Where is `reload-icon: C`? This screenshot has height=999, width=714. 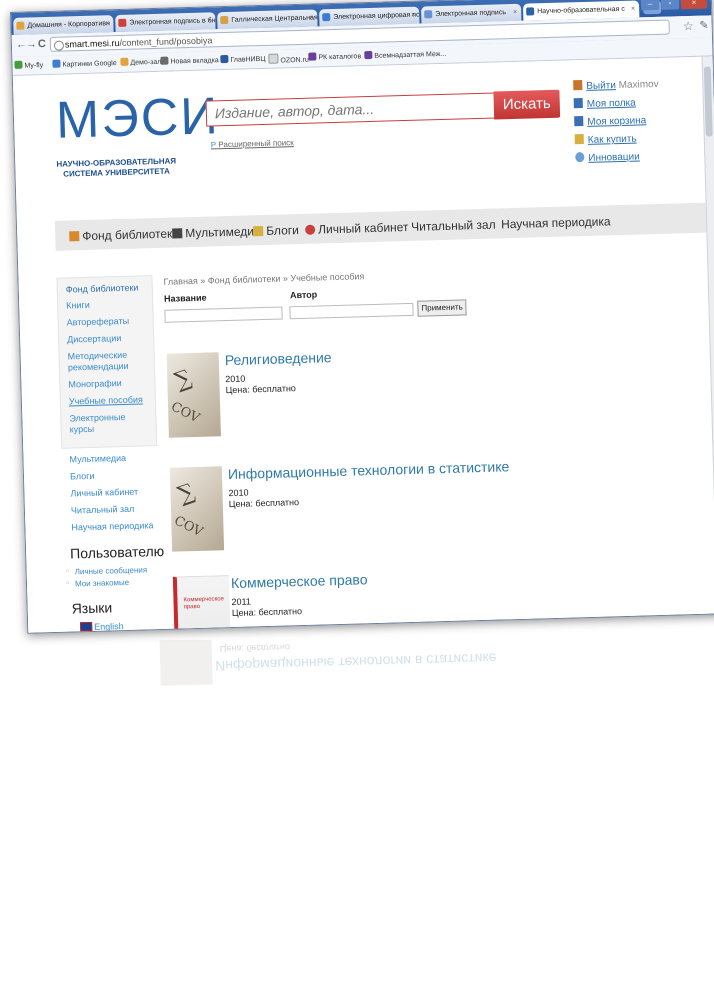
reload-icon: C is located at coordinates (42, 44).